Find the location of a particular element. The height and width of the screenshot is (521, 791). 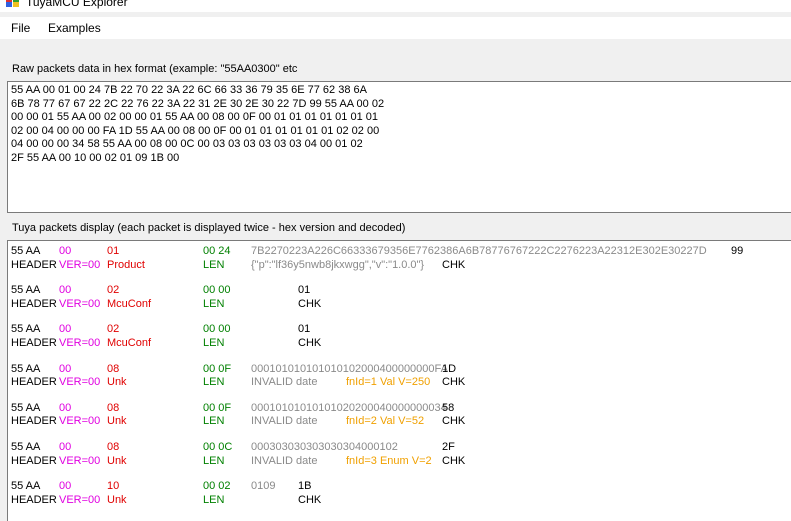

window-title: TuyaMCU Explorer is located at coordinates (77, 4).